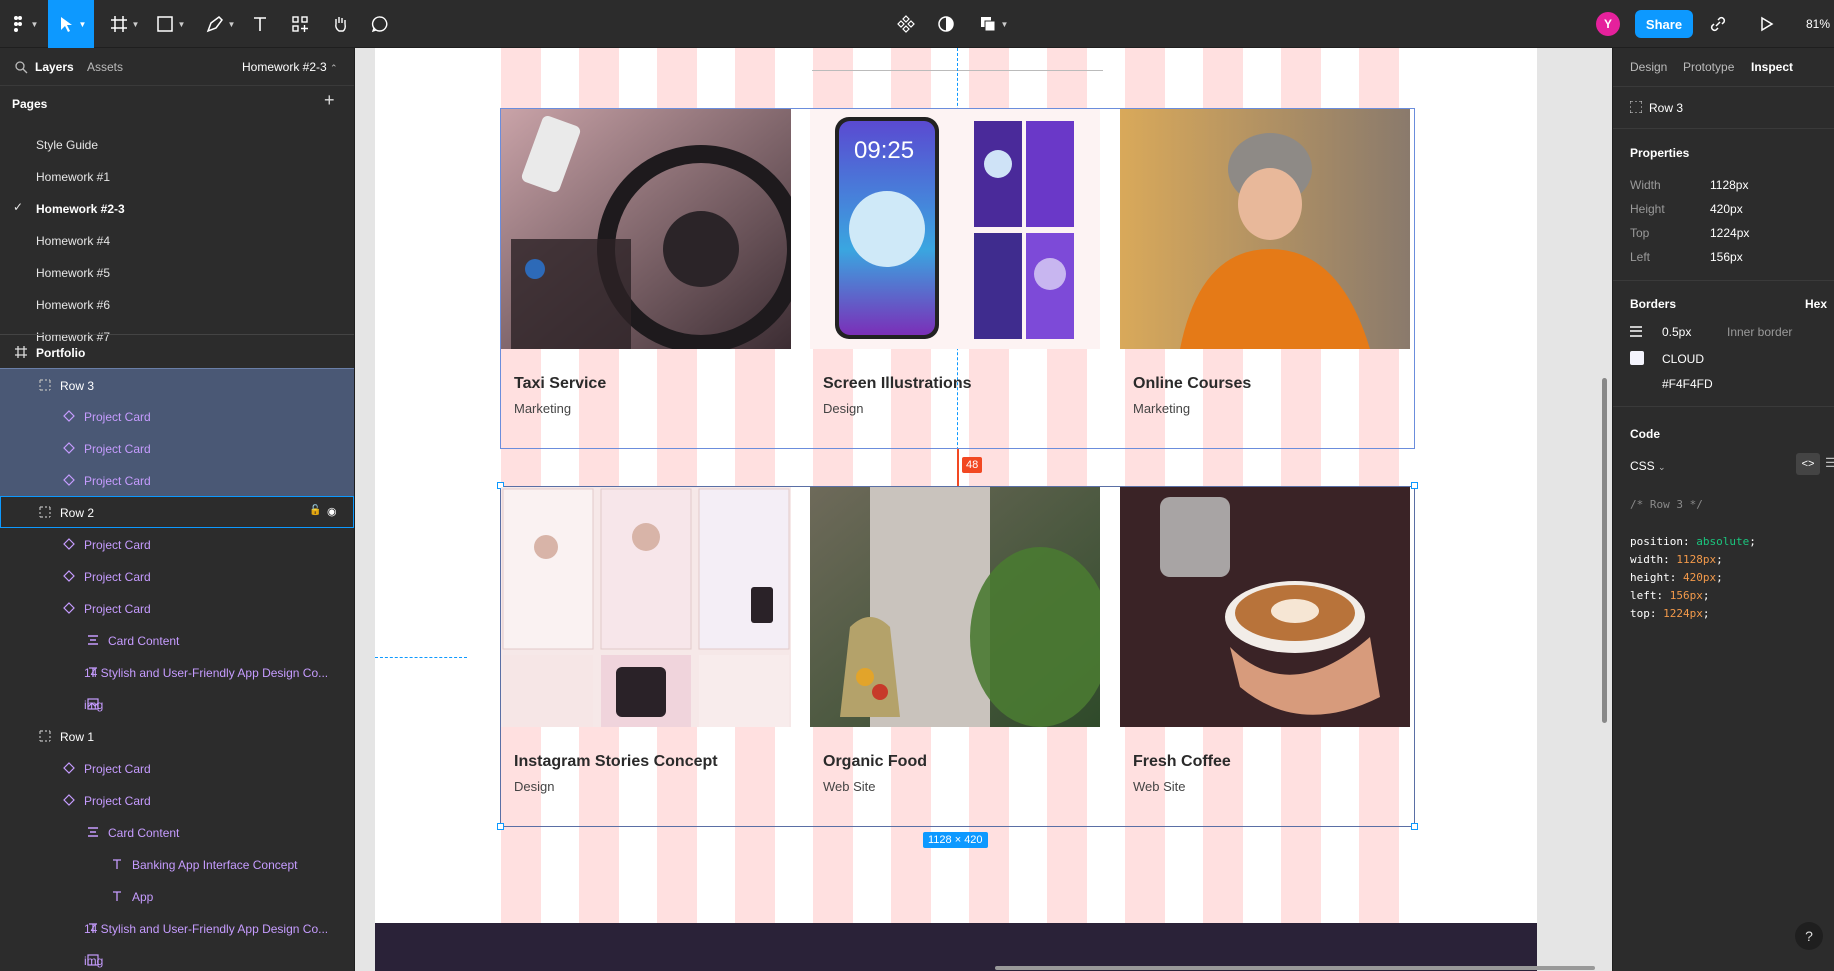  I want to click on pen-tool-button: ▼, so click(220, 24).